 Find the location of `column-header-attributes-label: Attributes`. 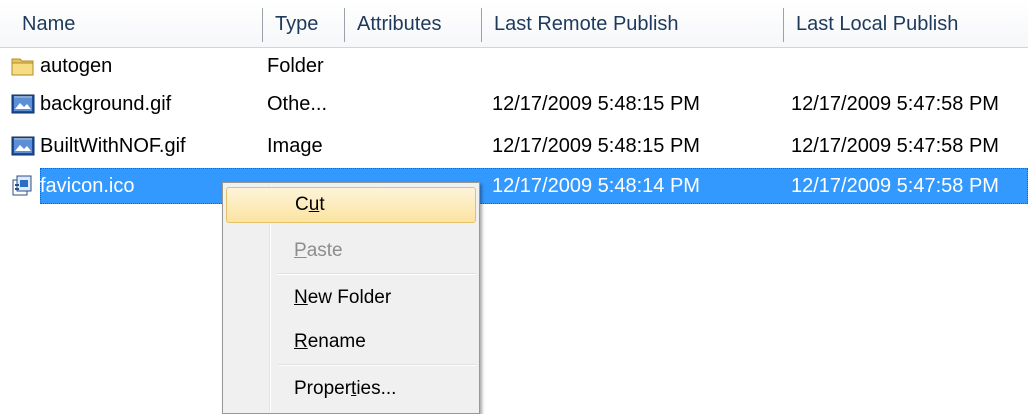

column-header-attributes-label: Attributes is located at coordinates (399, 23).